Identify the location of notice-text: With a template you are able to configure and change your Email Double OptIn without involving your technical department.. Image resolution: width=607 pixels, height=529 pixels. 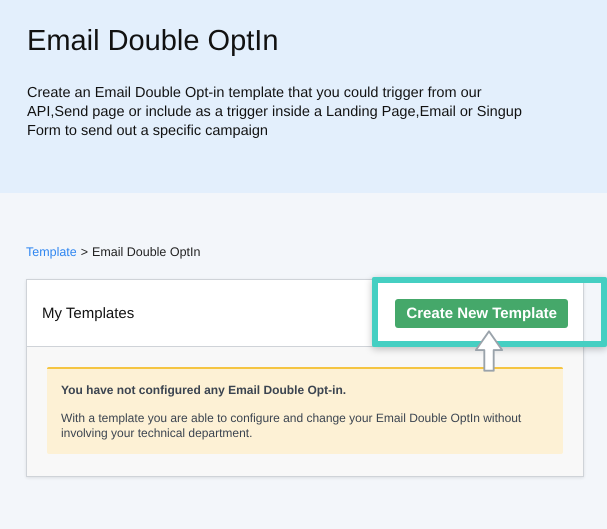
(291, 426).